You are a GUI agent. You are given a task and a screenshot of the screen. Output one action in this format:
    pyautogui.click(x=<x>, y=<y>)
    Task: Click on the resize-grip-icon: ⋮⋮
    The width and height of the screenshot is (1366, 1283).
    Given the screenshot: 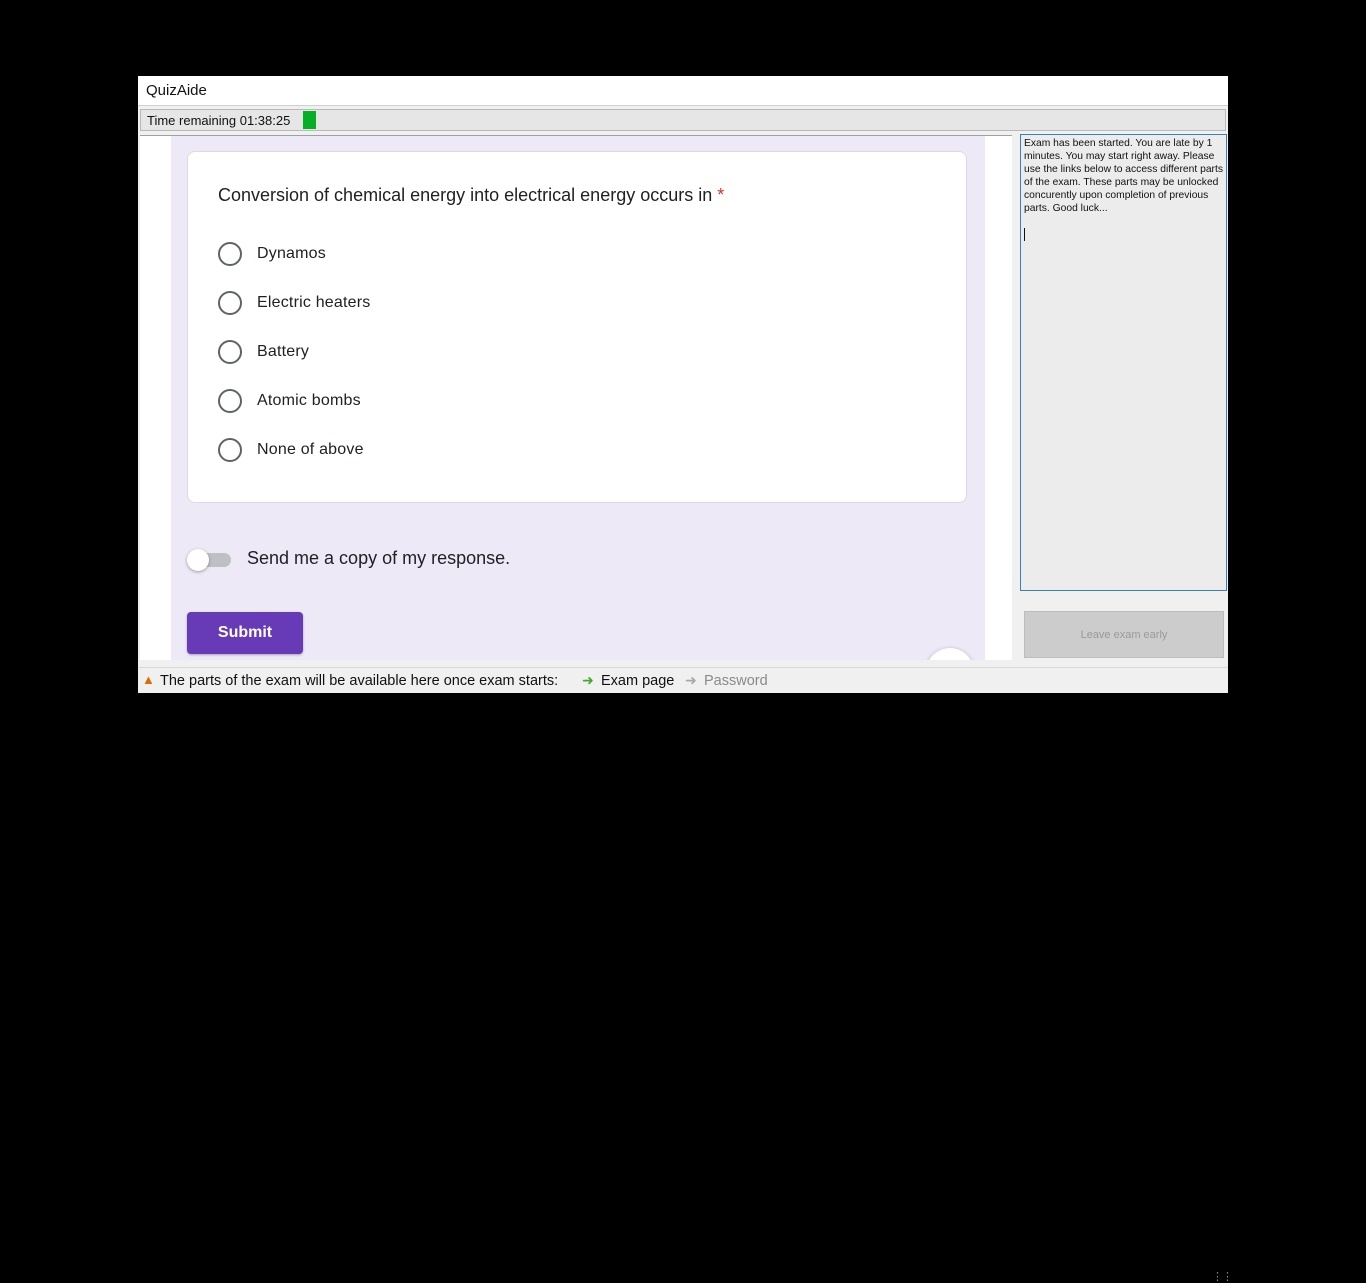 What is the action you would take?
    pyautogui.click(x=1222, y=1276)
    